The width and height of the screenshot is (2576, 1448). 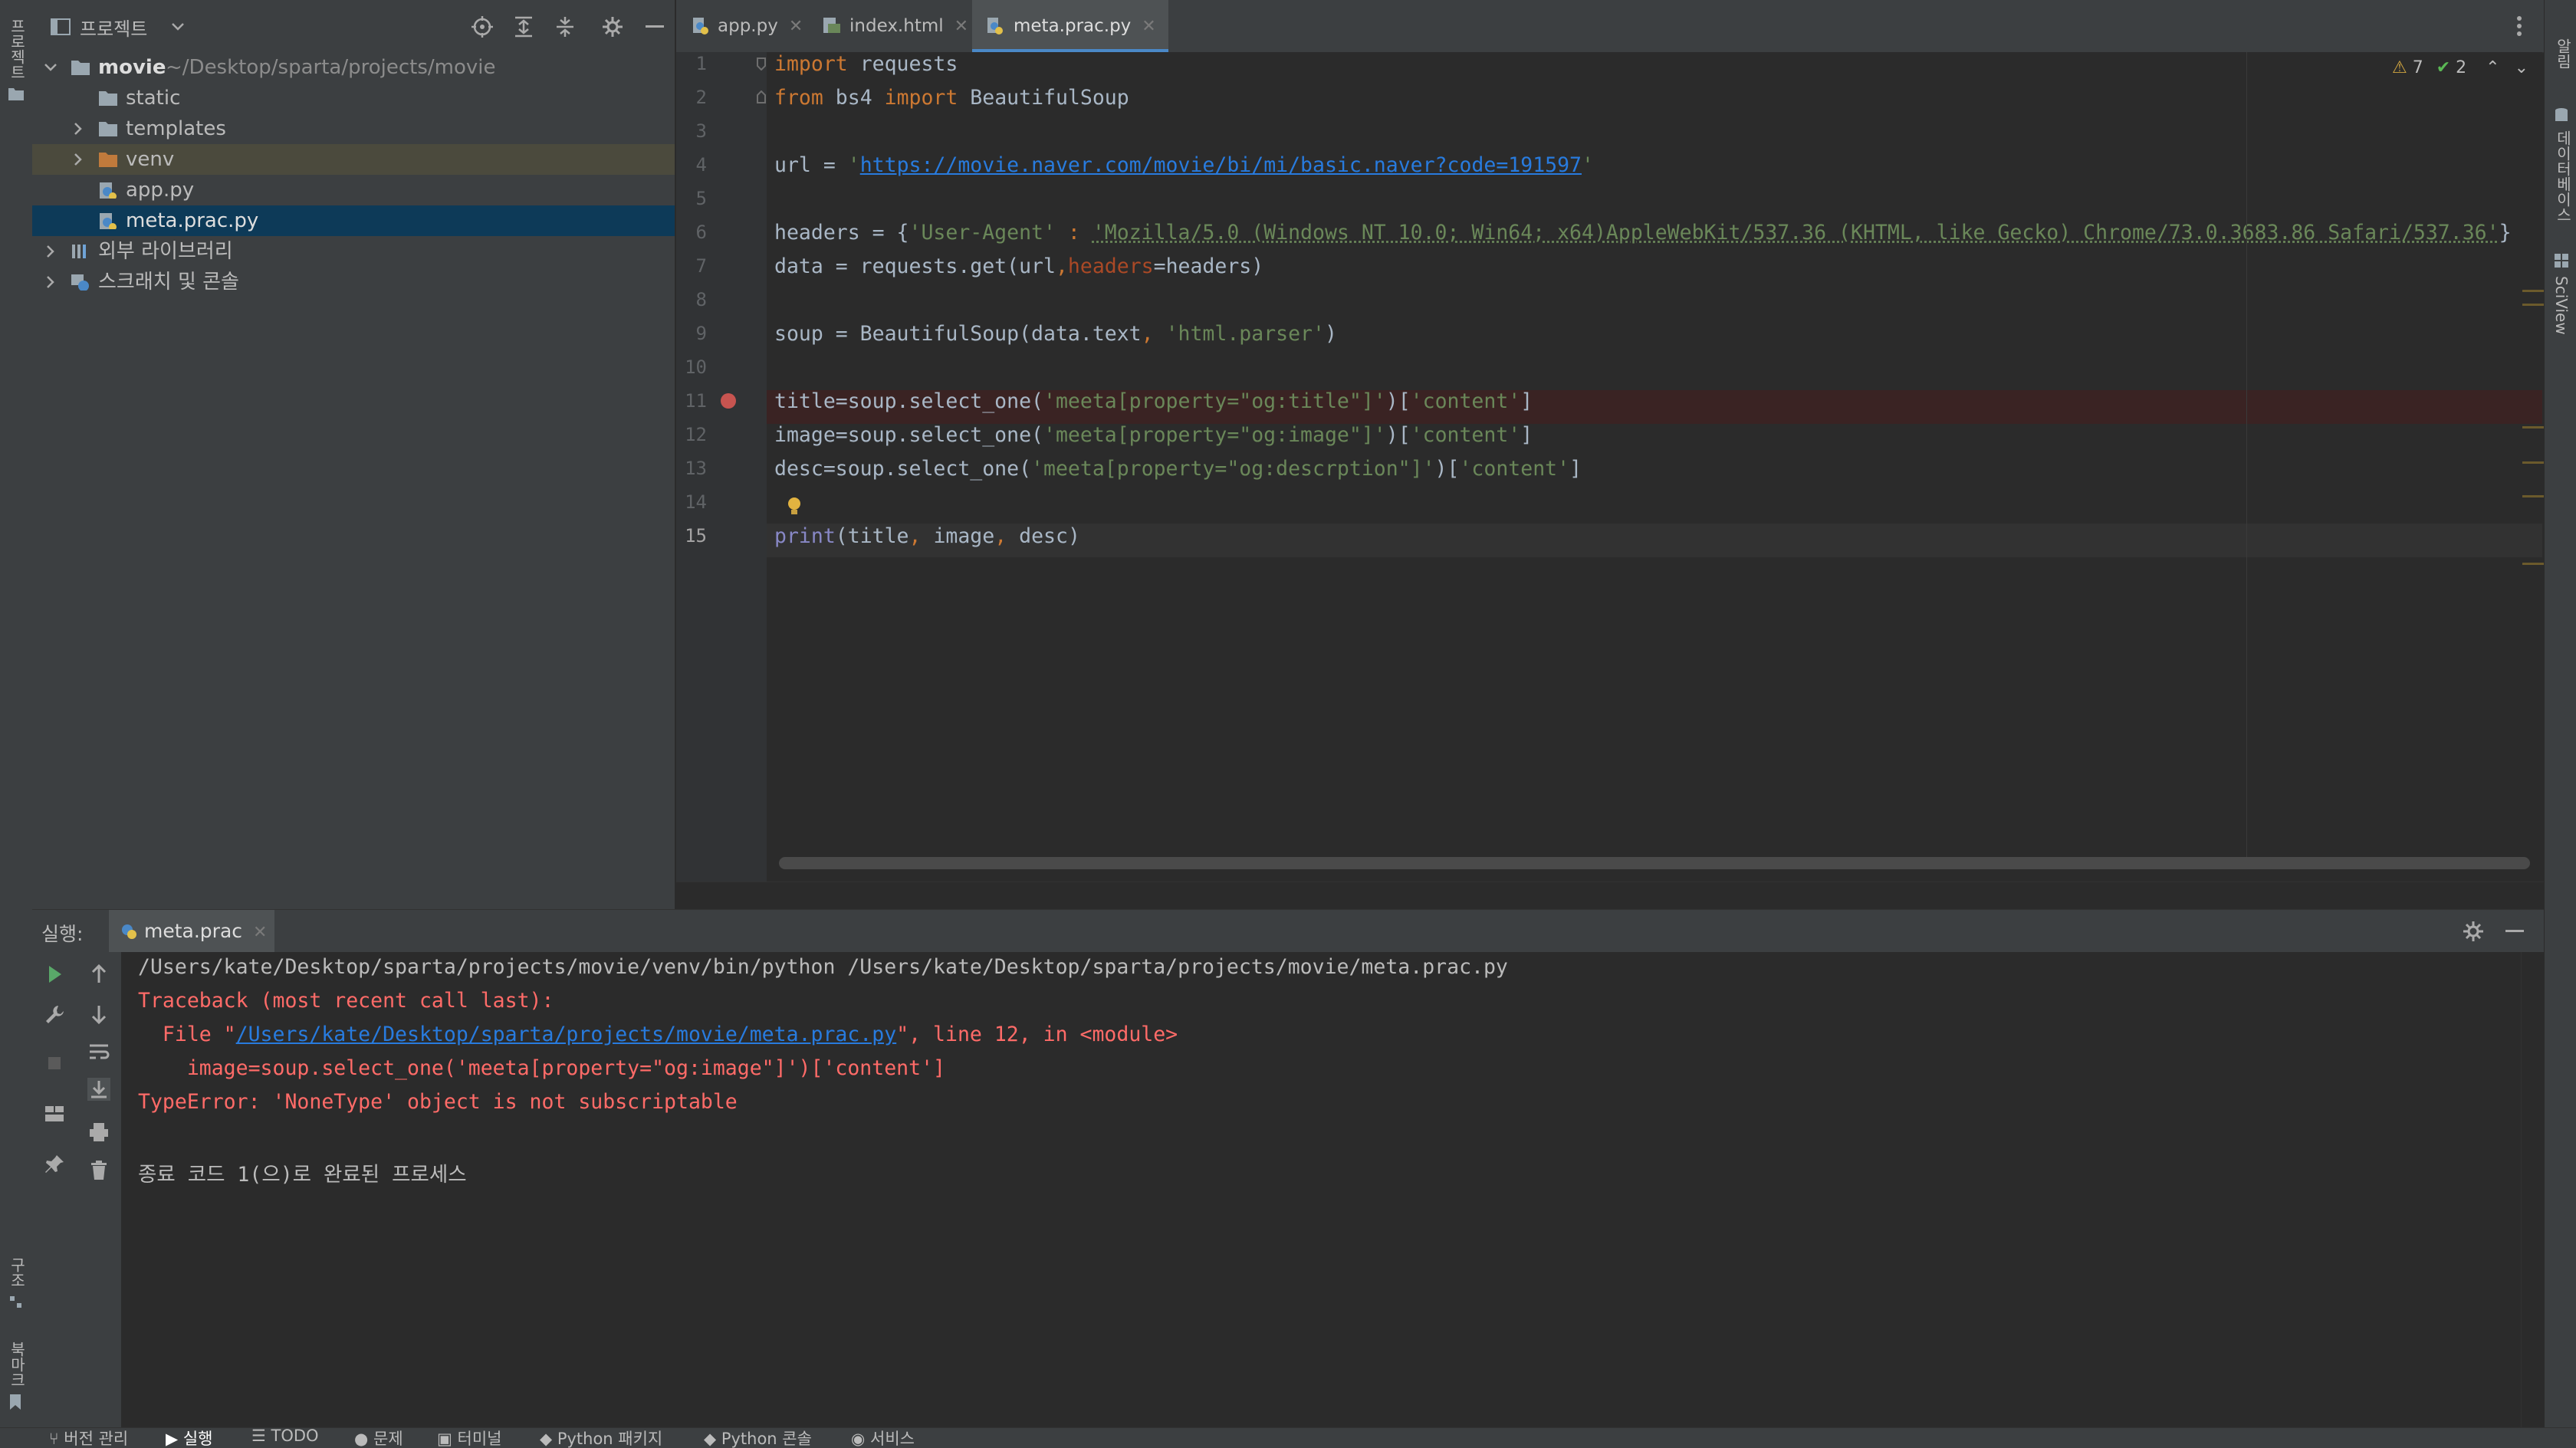 What do you see at coordinates (99, 1052) in the screenshot?
I see `soft-wrap-icon` at bounding box center [99, 1052].